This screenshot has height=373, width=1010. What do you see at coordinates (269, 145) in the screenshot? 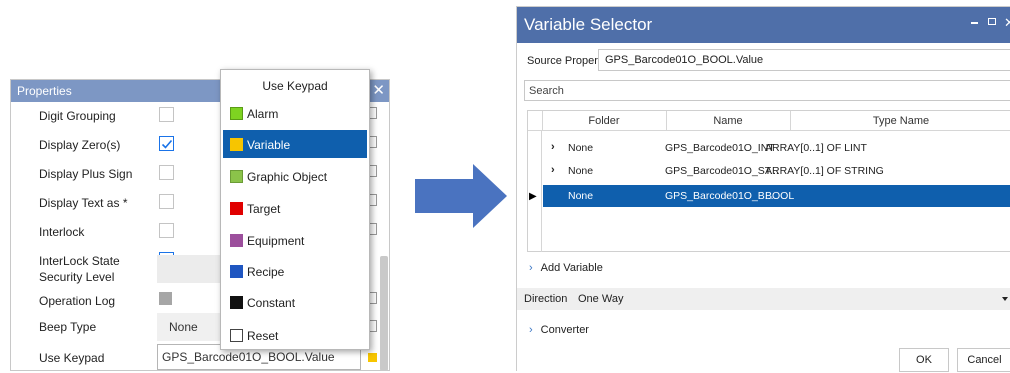
I see `option-label: Variable` at bounding box center [269, 145].